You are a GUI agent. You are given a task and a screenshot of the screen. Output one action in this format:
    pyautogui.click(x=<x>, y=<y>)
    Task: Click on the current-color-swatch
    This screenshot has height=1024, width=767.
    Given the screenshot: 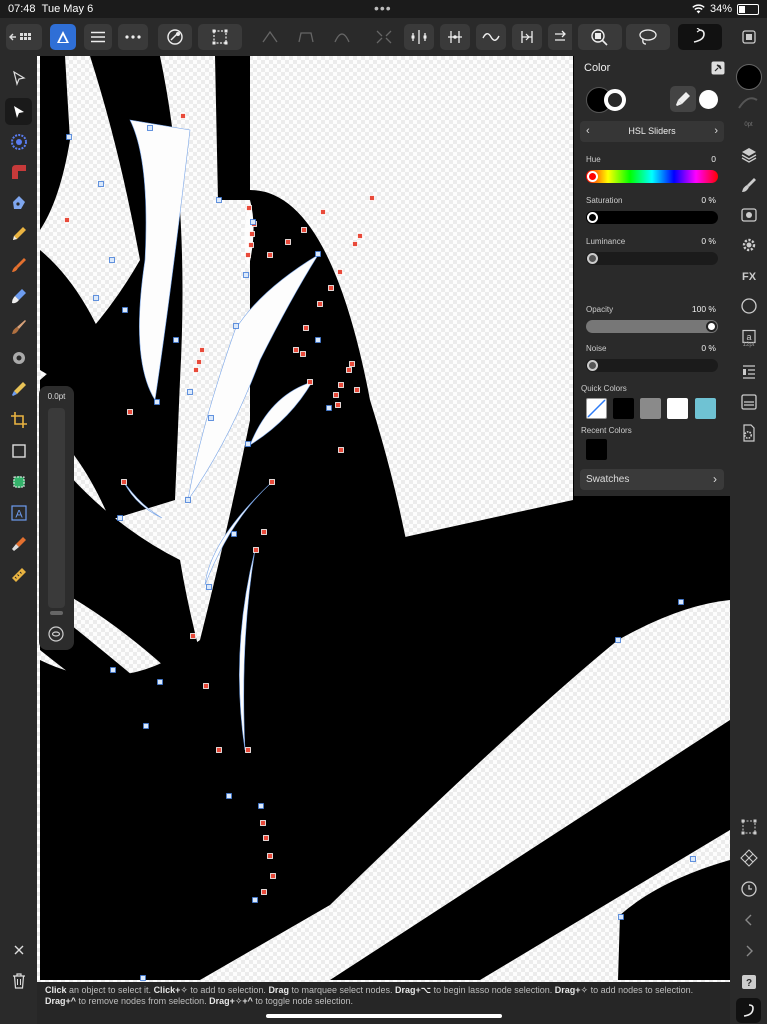 What is the action you would take?
    pyautogui.click(x=708, y=99)
    